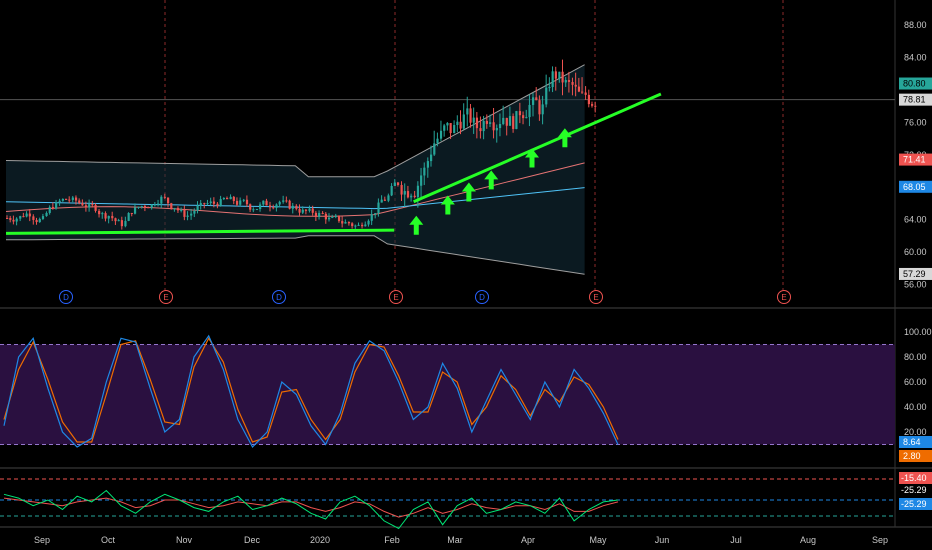 Image resolution: width=932 pixels, height=550 pixels. What do you see at coordinates (915, 357) in the screenshot?
I see `stoch-tick-label: 80.00` at bounding box center [915, 357].